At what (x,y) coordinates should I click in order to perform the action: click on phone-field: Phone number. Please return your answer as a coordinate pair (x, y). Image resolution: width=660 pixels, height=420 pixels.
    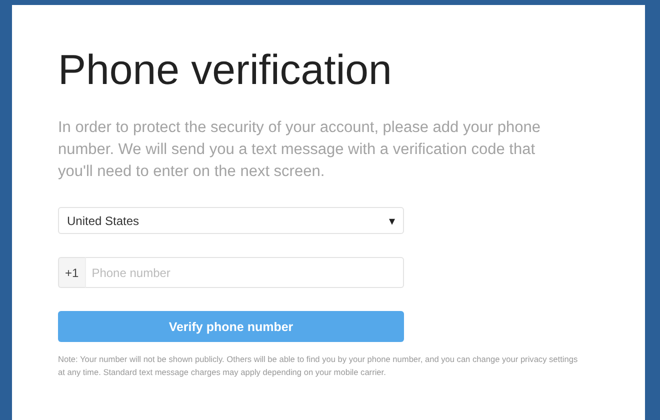
    Looking at the image, I should click on (244, 272).